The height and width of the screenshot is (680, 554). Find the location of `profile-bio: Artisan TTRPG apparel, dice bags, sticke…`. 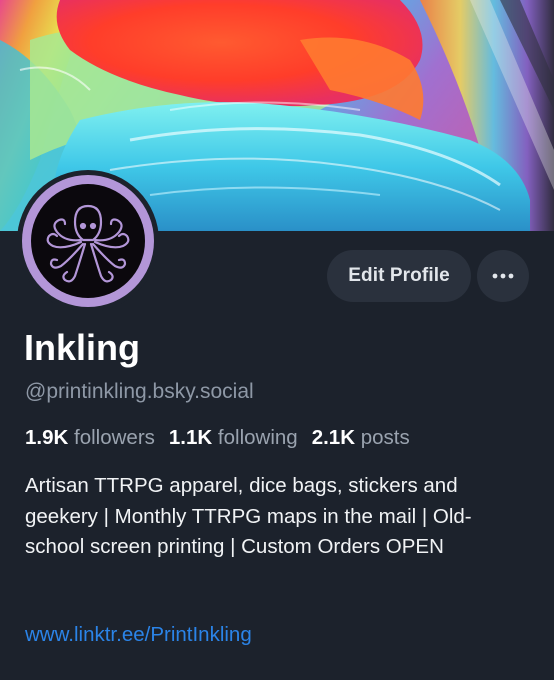

profile-bio: Artisan TTRPG apparel, dice bags, sticke… is located at coordinates (248, 516).